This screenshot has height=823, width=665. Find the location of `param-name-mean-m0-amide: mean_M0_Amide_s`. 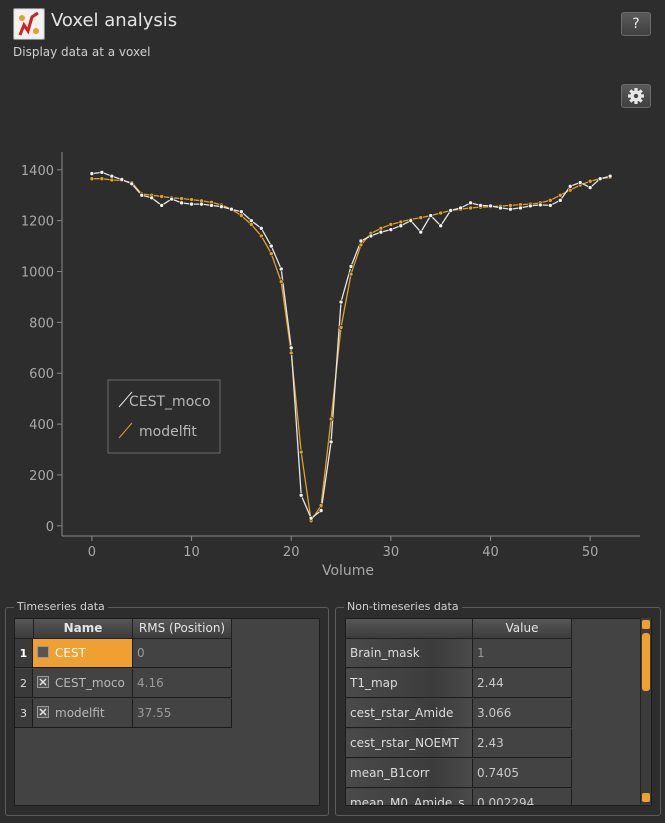

param-name-mean-m0-amide: mean_M0_Amide_s is located at coordinates (409, 797).